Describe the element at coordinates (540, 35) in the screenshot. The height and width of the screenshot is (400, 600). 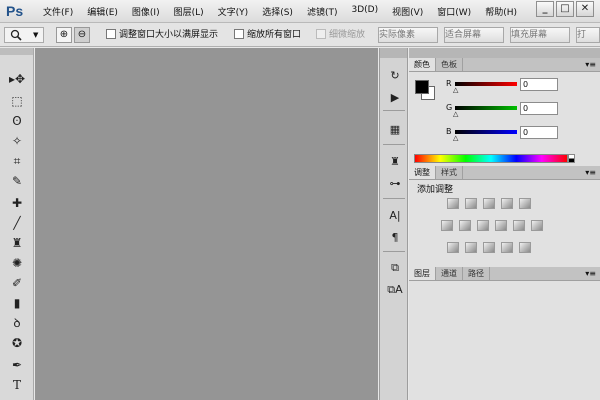
I see `fill-screen-button: 填充屏幕` at that location.